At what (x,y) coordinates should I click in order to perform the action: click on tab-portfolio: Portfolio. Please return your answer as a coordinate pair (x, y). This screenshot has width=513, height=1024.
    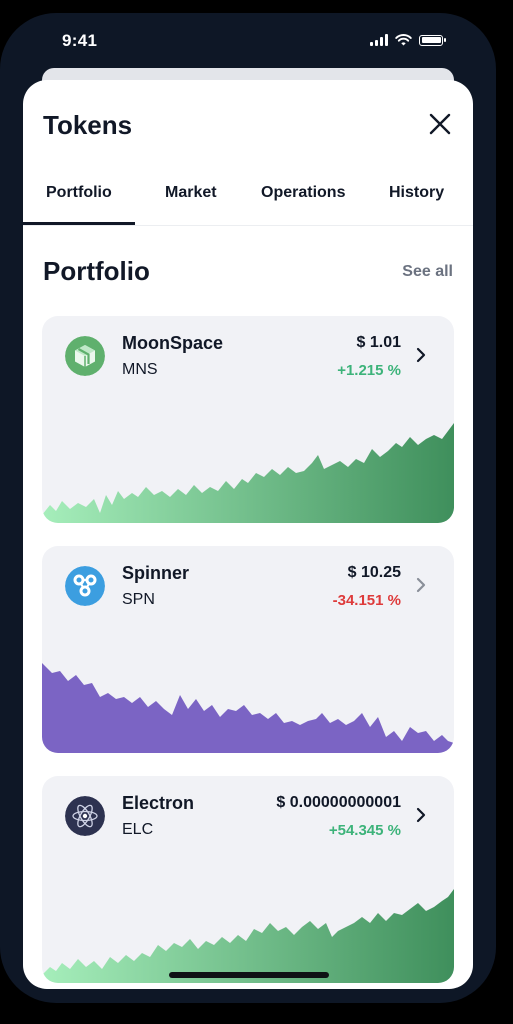
    Looking at the image, I should click on (79, 193).